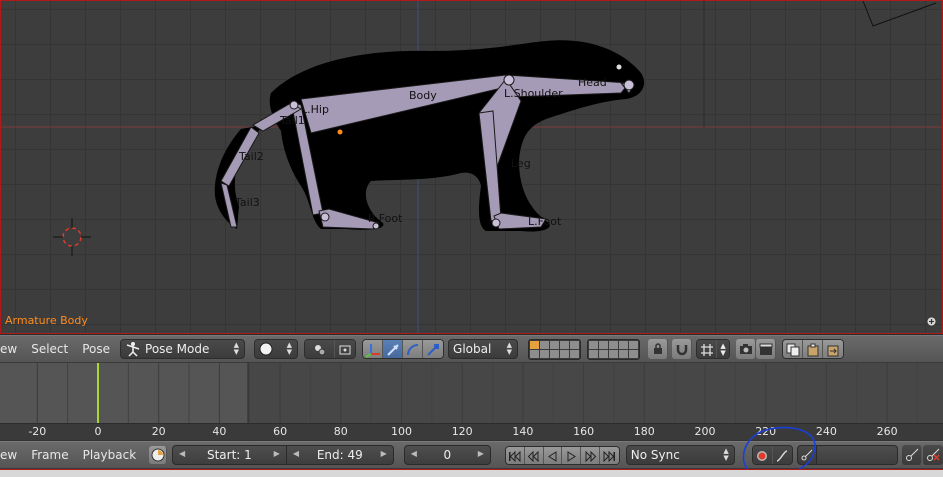 The width and height of the screenshot is (943, 477). What do you see at coordinates (545, 221) in the screenshot?
I see `bone-label-l-foot: L.Foot` at bounding box center [545, 221].